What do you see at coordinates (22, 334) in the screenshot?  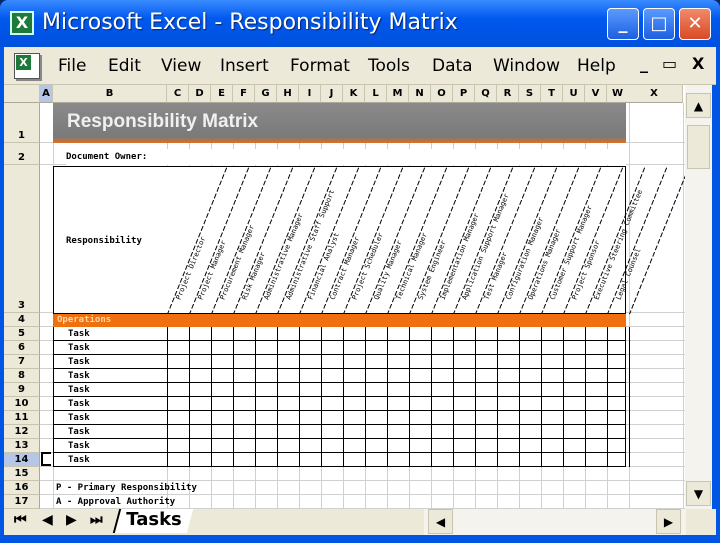 I see `row-header-5: 5` at bounding box center [22, 334].